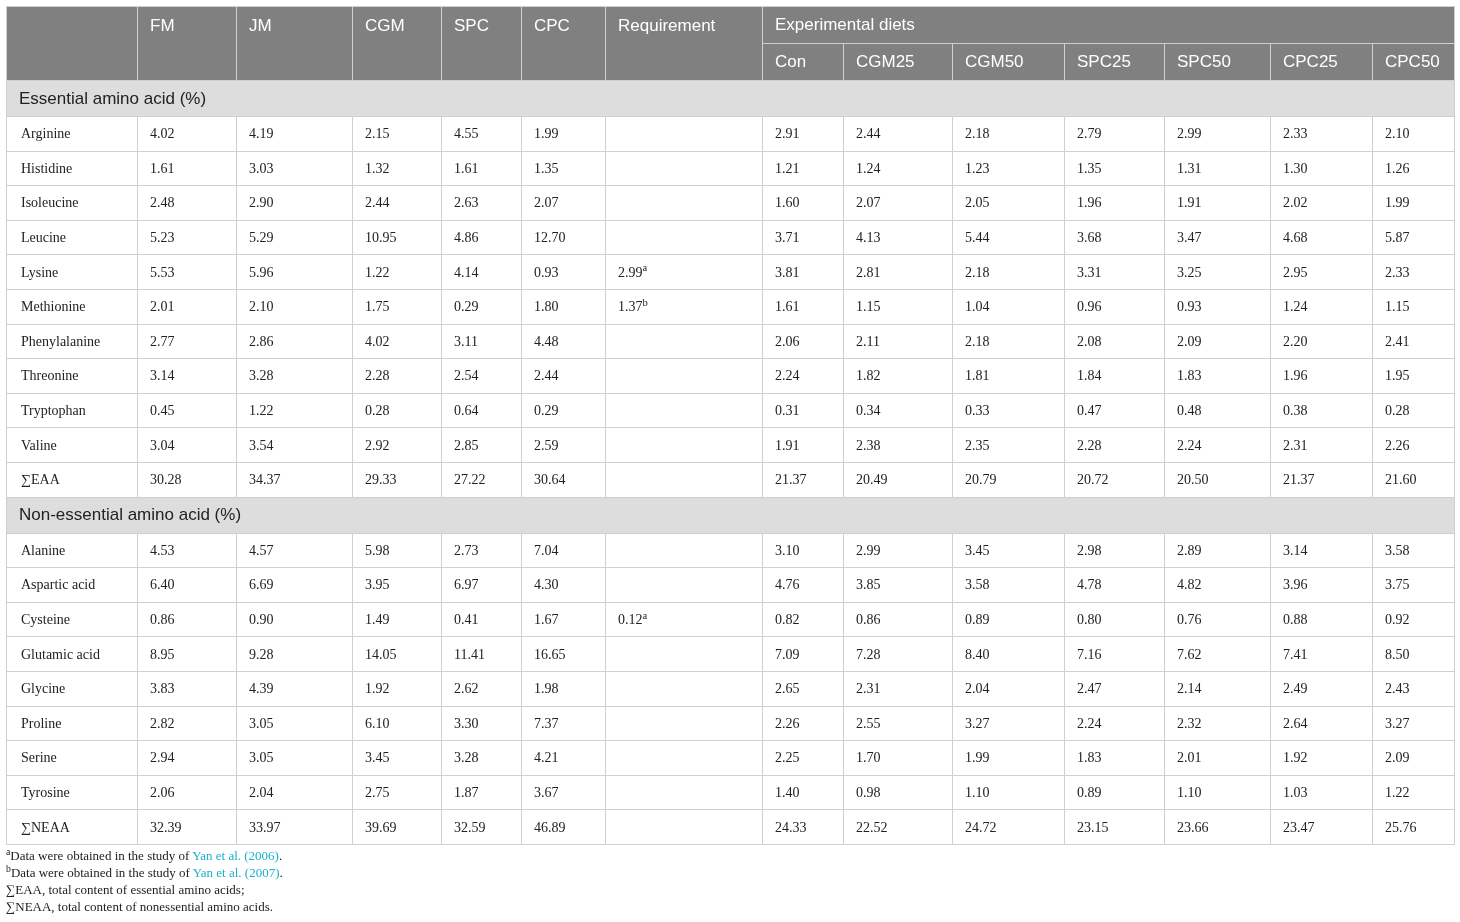 The image size is (1460, 922). What do you see at coordinates (898, 792) in the screenshot?
I see `table-cell: 0.98` at bounding box center [898, 792].